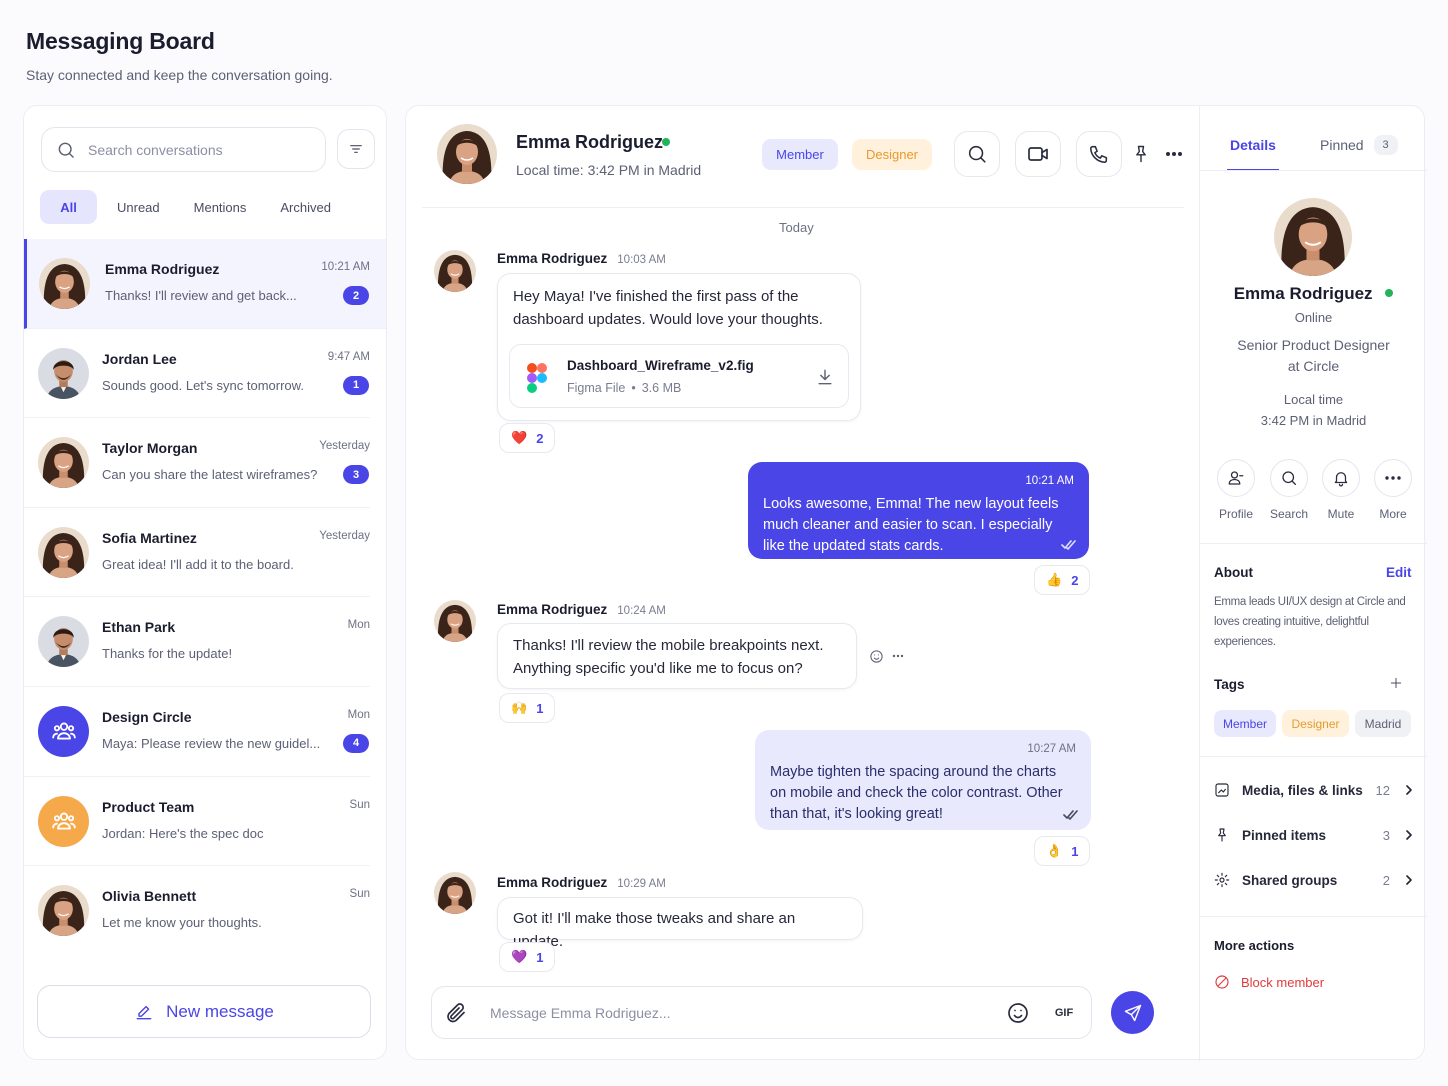  What do you see at coordinates (210, 475) in the screenshot?
I see `conversation-preview: Can you share the latest wireframes?` at bounding box center [210, 475].